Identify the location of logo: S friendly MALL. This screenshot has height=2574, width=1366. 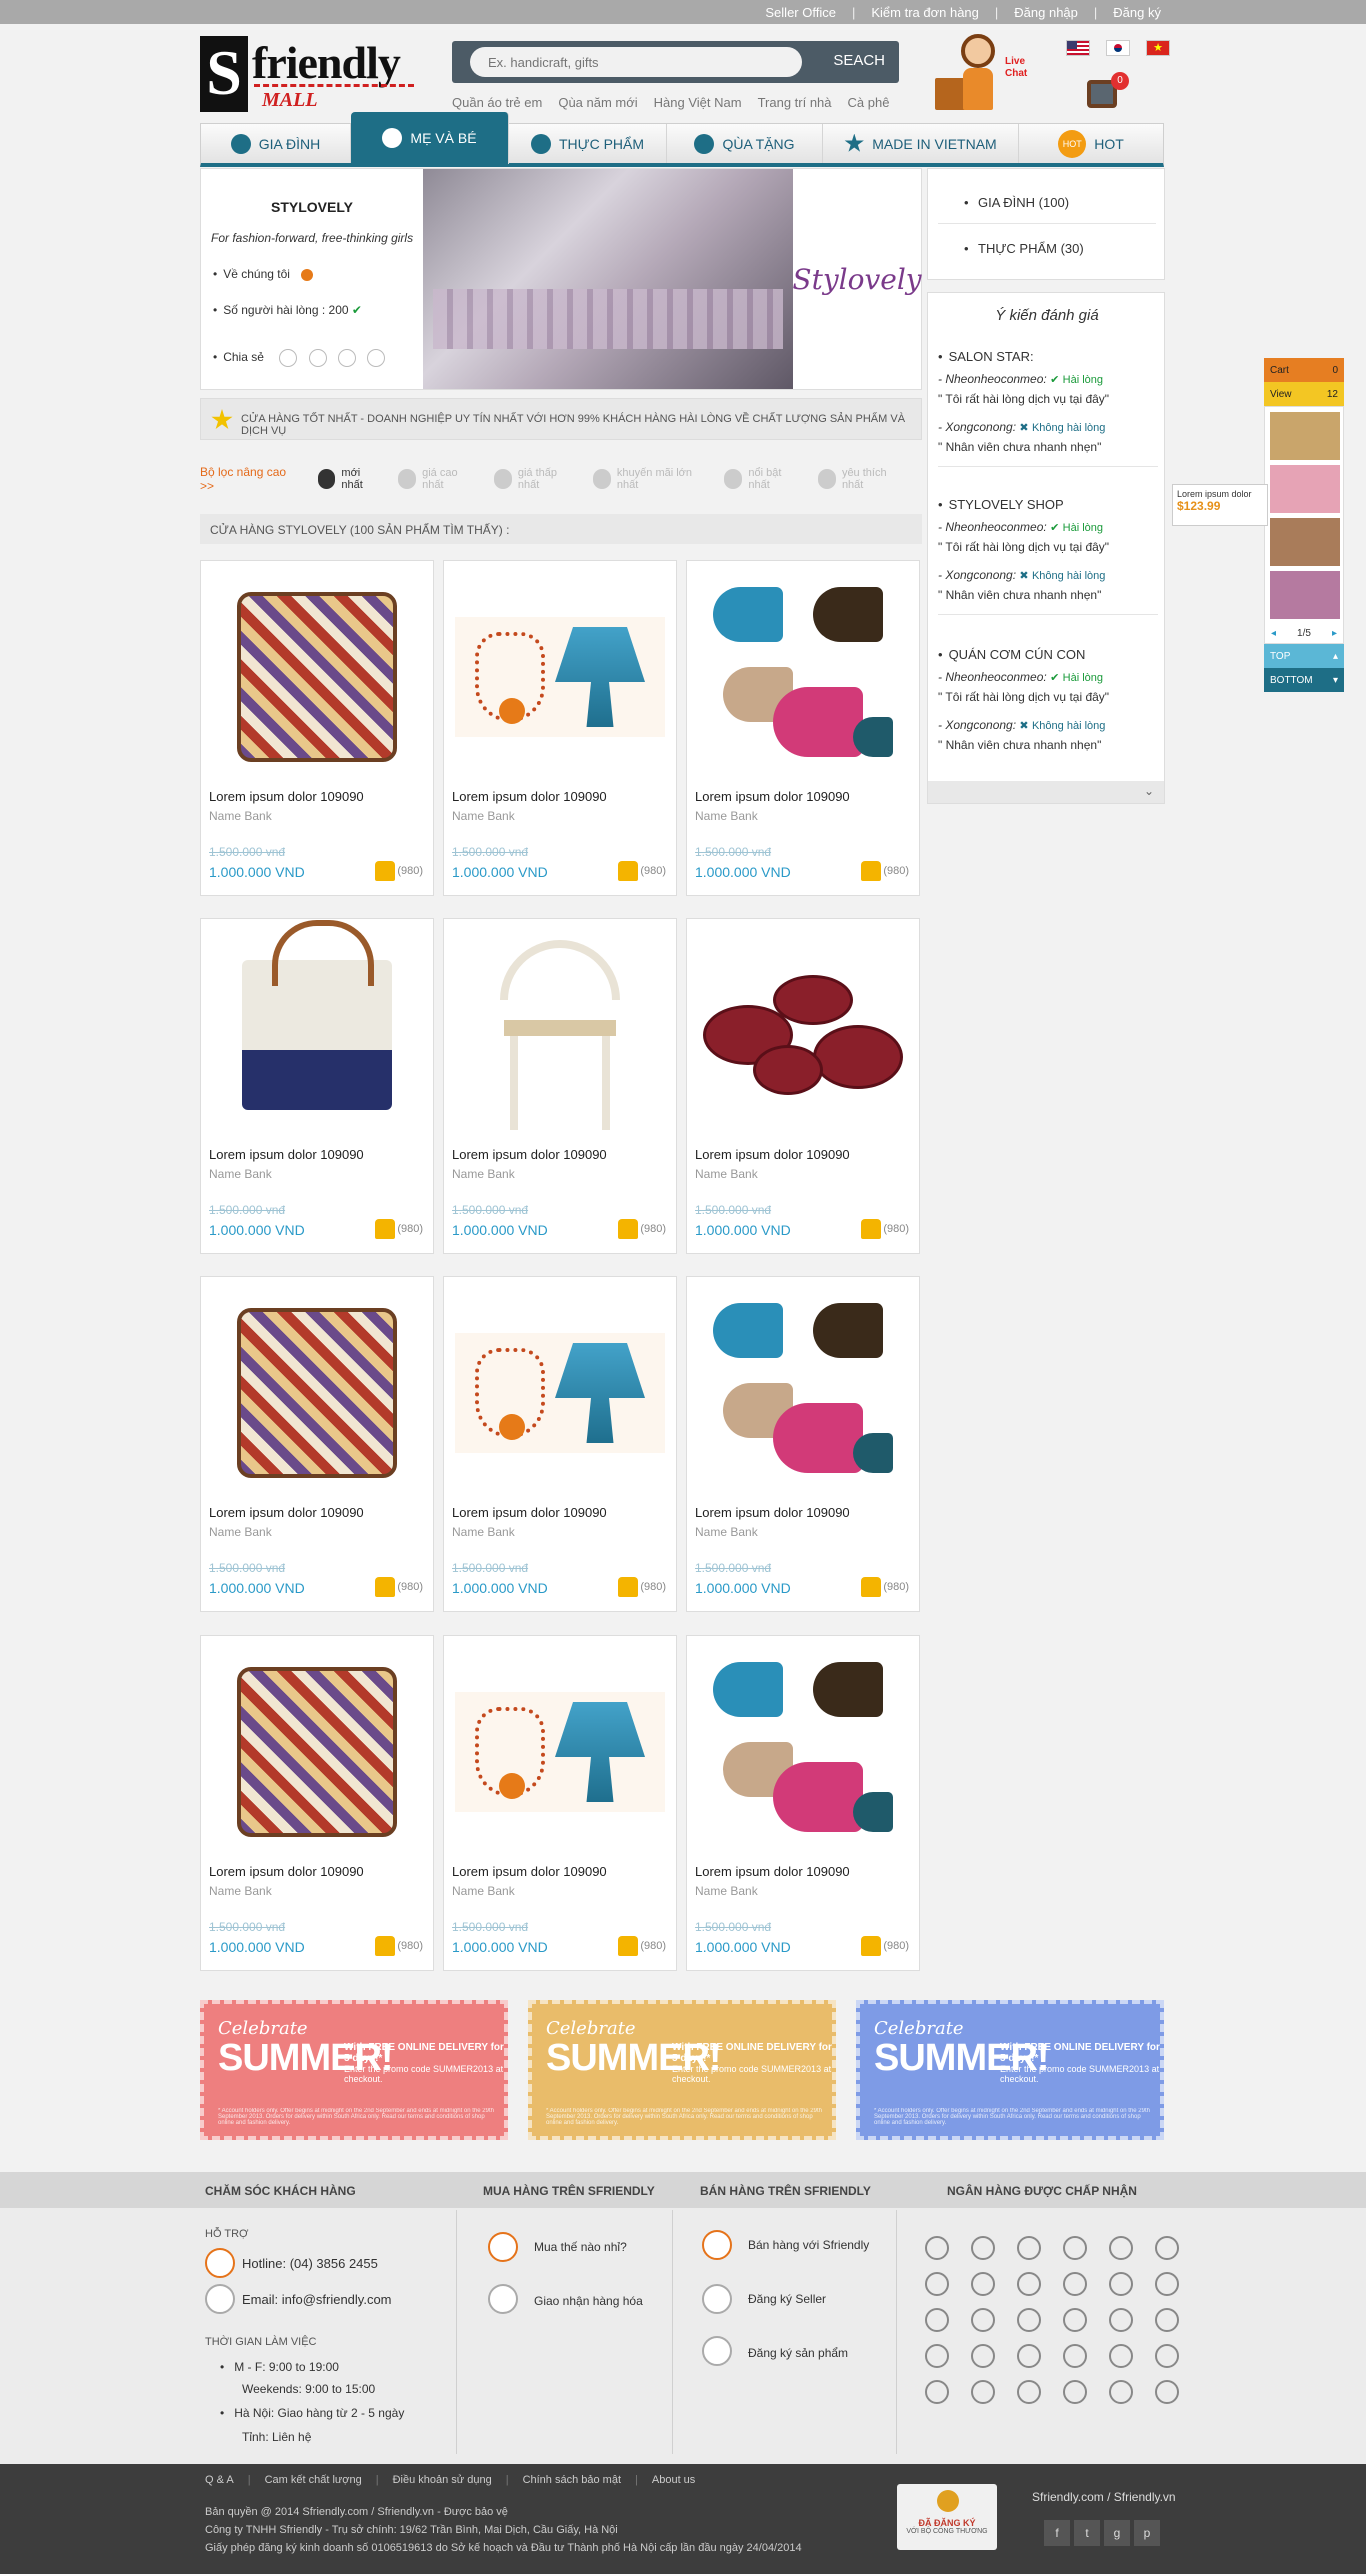
(308, 74).